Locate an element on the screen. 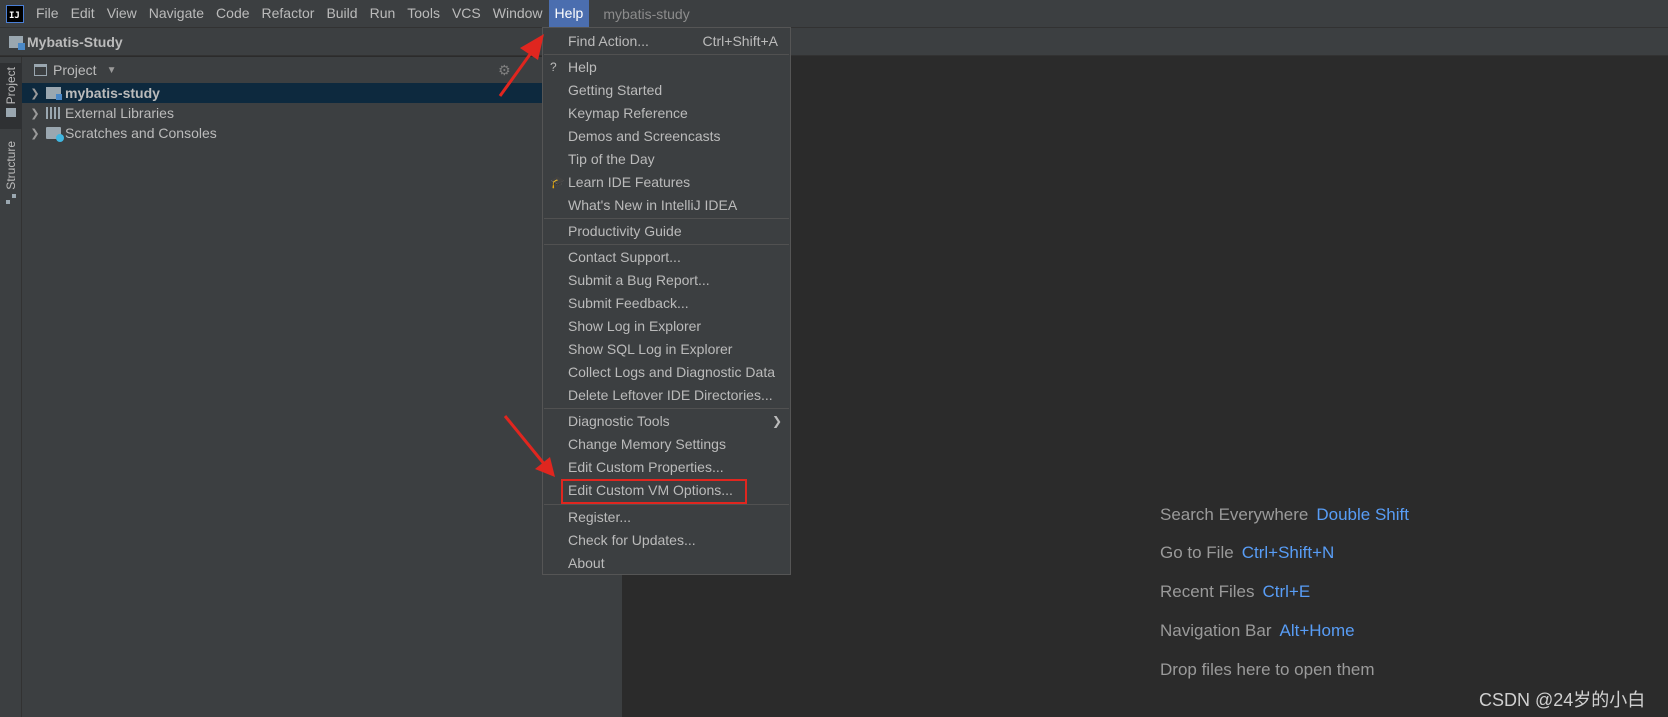 This screenshot has height=717, width=1668. annotation-arrow-bottom is located at coordinates (529, 446).